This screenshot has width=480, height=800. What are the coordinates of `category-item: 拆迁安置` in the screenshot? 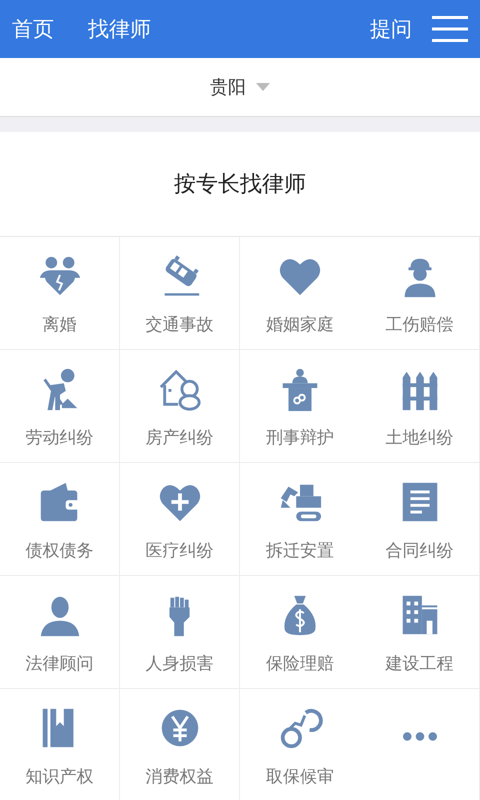 It's located at (300, 519).